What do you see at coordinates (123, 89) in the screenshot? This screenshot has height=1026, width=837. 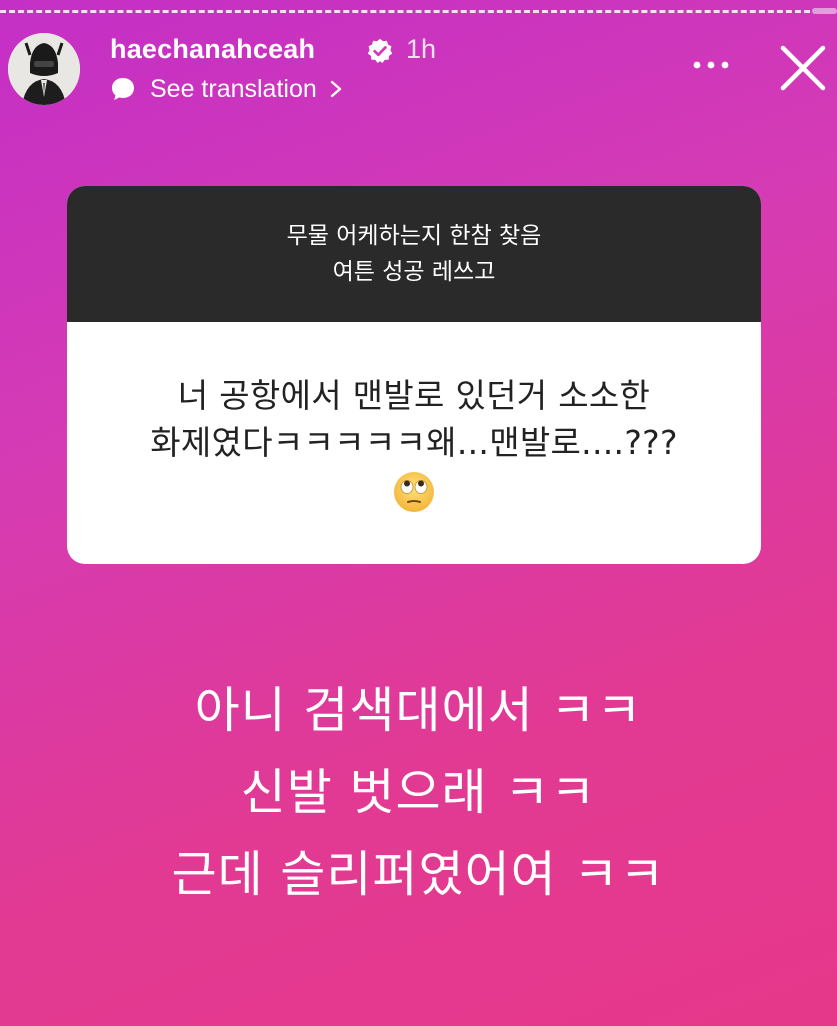 I see `speech-bubble-icon` at bounding box center [123, 89].